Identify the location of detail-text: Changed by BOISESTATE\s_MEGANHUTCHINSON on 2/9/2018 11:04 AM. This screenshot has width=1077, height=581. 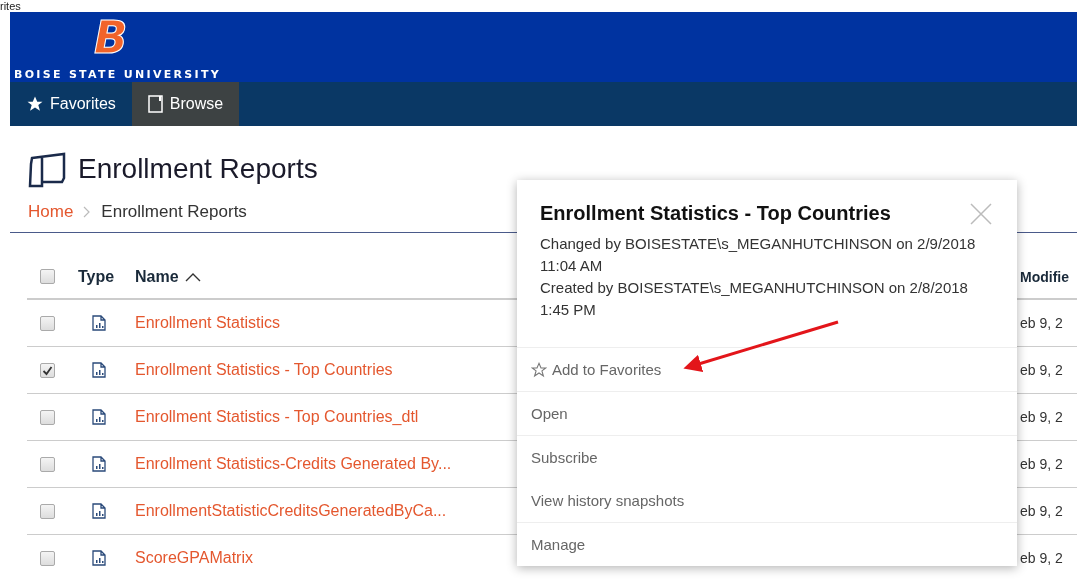
(758, 255).